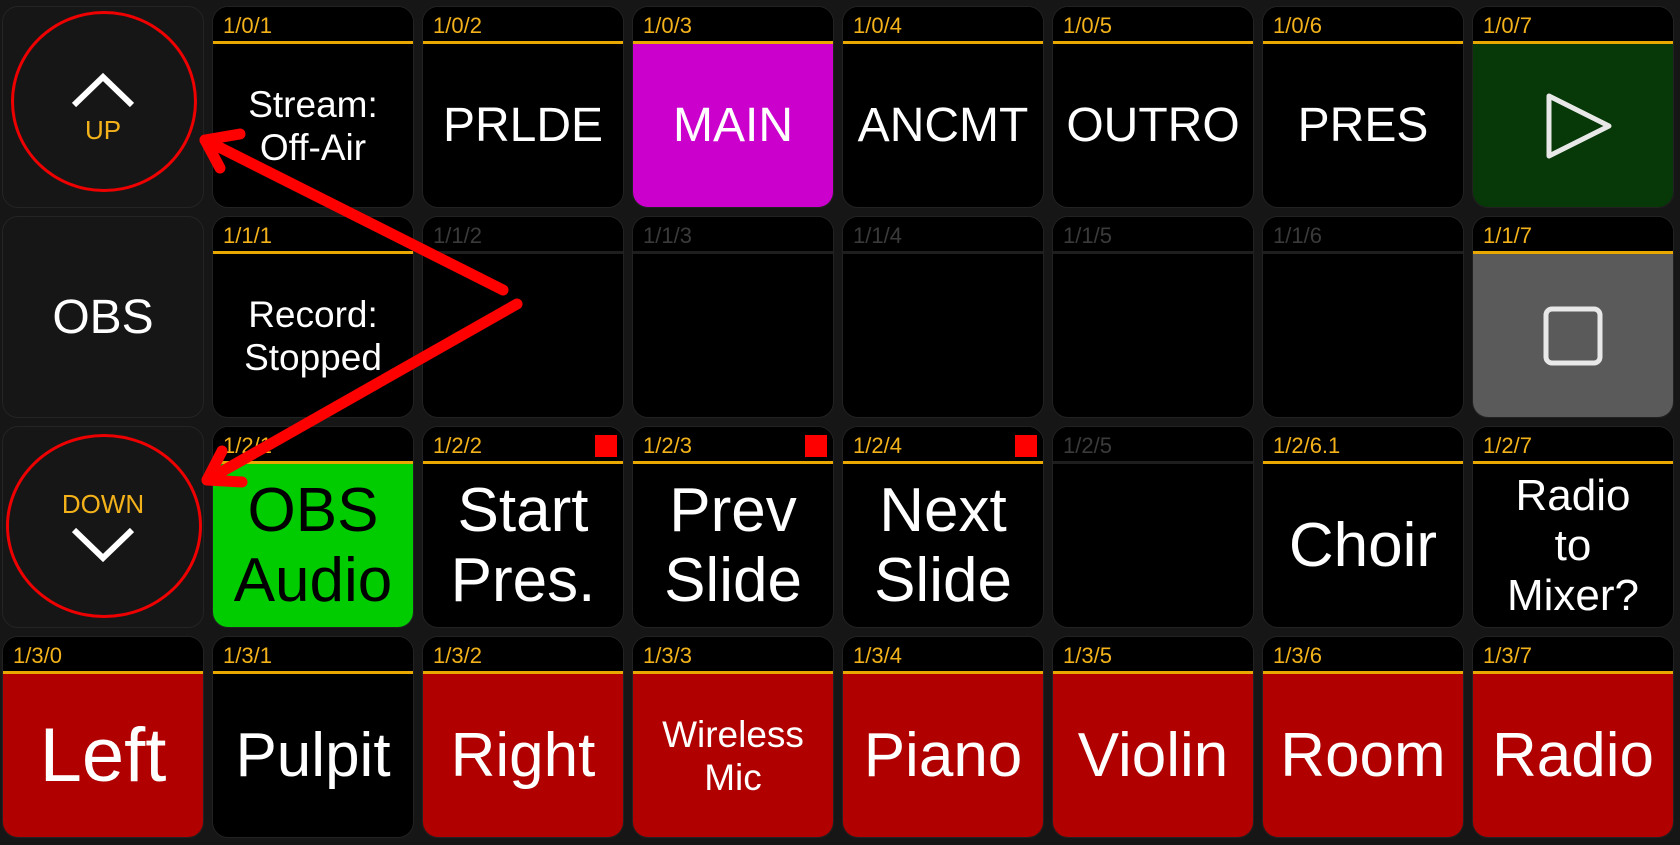 The width and height of the screenshot is (1680, 845). What do you see at coordinates (523, 125) in the screenshot?
I see `button-text-line: PRLDE` at bounding box center [523, 125].